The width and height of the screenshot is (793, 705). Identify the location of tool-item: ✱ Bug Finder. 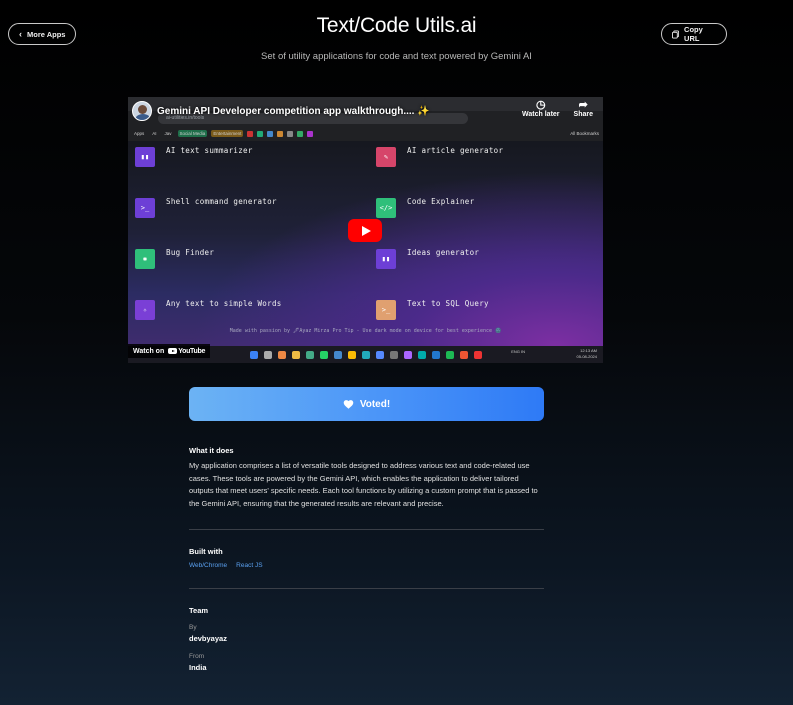
(175, 258).